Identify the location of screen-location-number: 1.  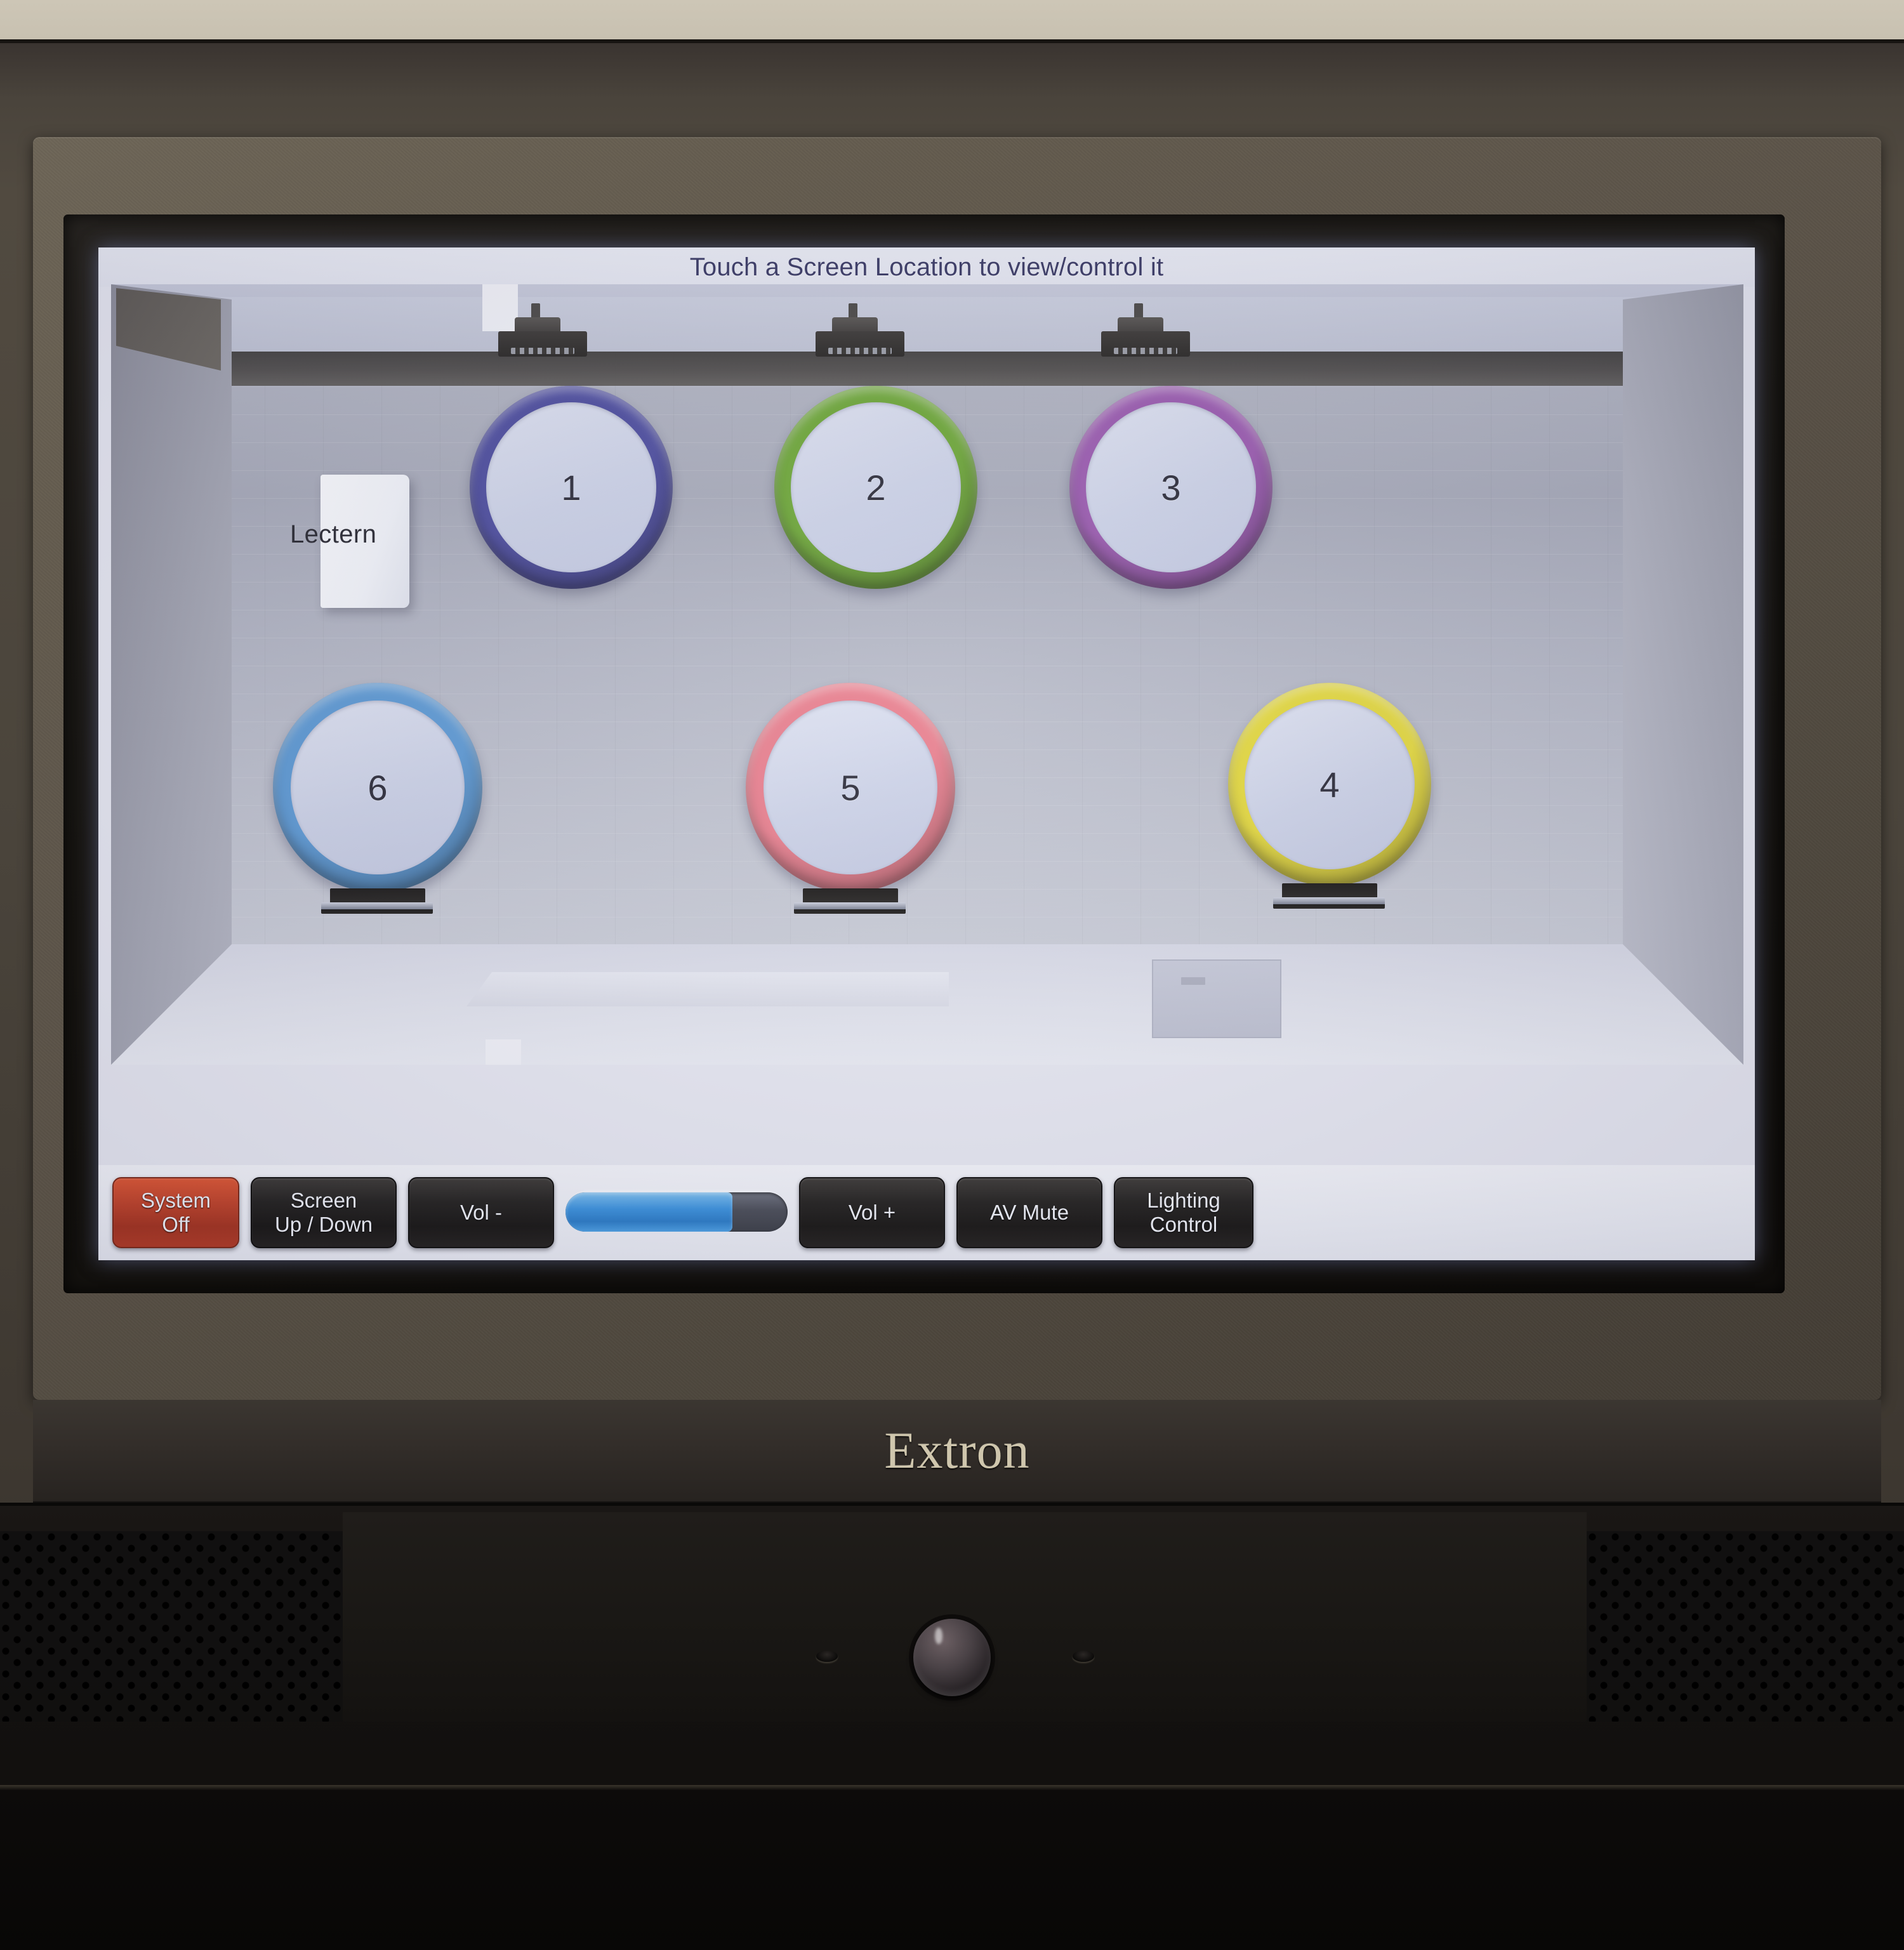
(571, 487).